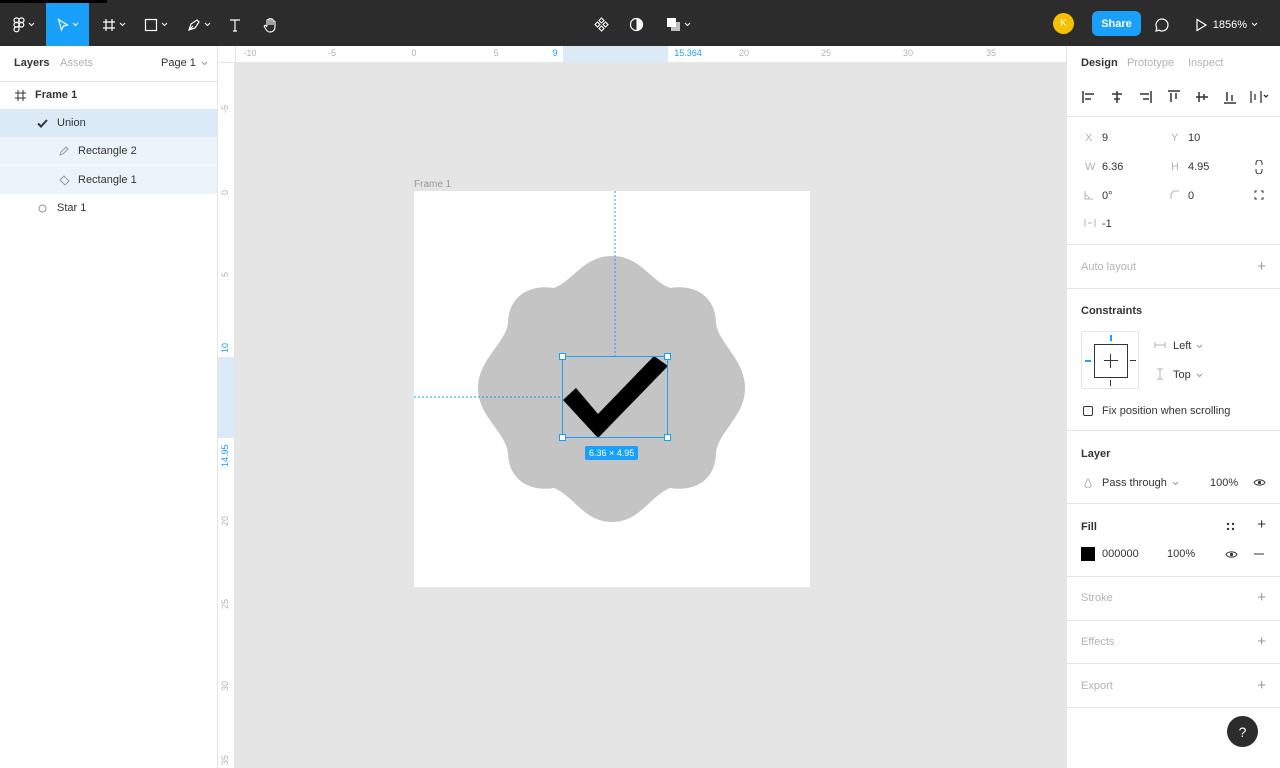 Image resolution: width=1280 pixels, height=768 pixels. Describe the element at coordinates (1089, 138) in the screenshot. I see `x-label: X` at that location.